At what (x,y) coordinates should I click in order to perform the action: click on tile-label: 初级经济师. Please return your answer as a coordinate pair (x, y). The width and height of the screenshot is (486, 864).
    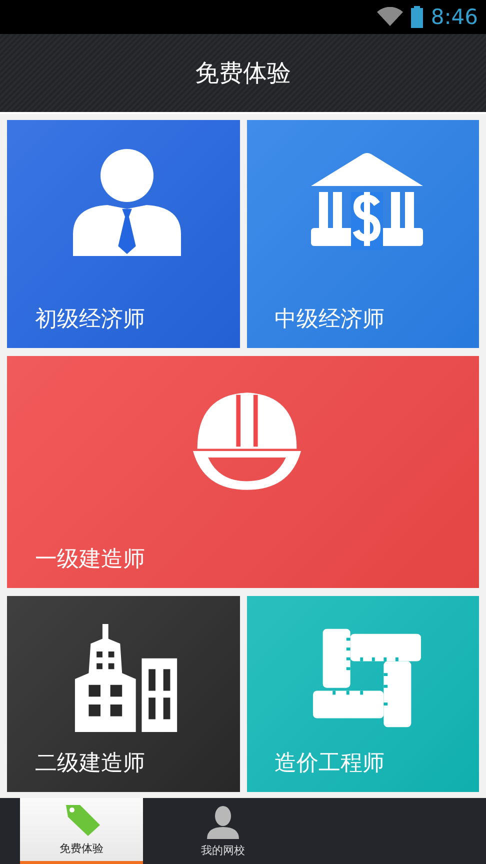
    Looking at the image, I should click on (90, 320).